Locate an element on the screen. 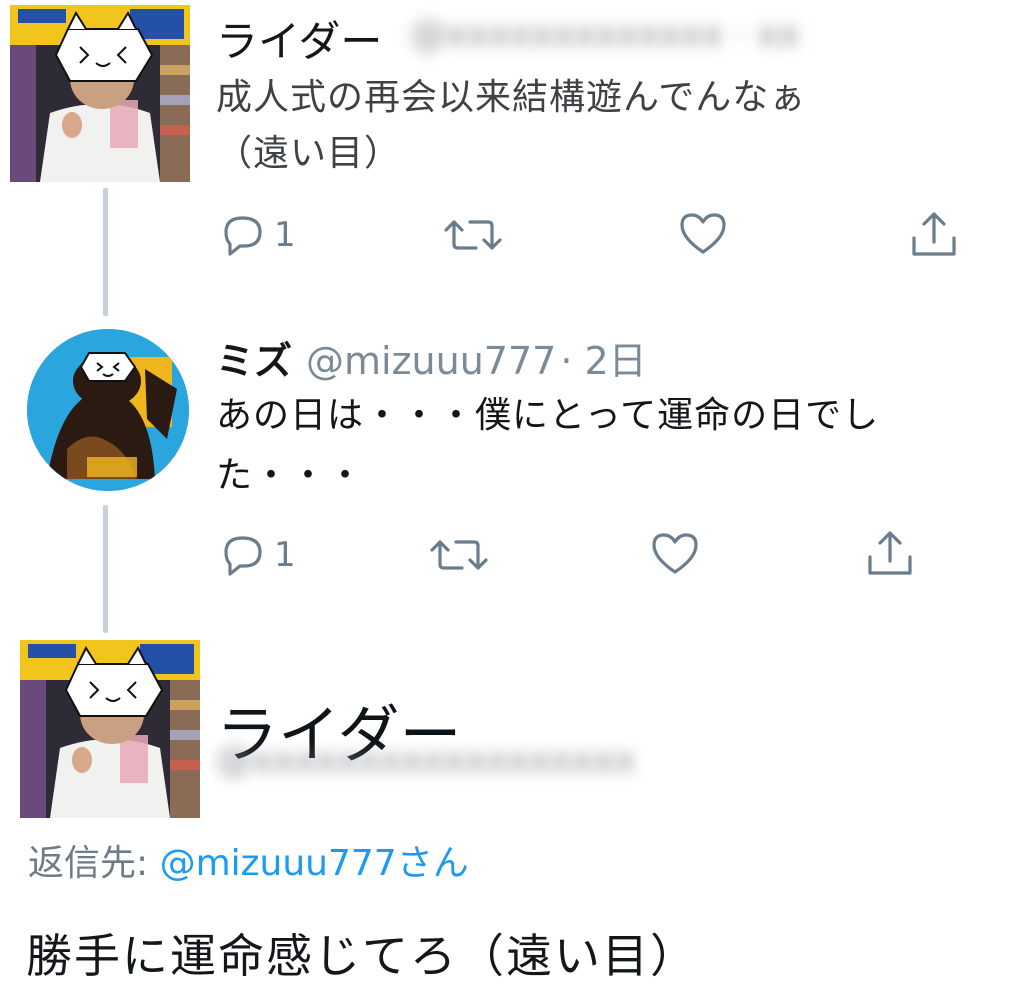  tweet-text-line: （遠い目） is located at coordinates (309, 153).